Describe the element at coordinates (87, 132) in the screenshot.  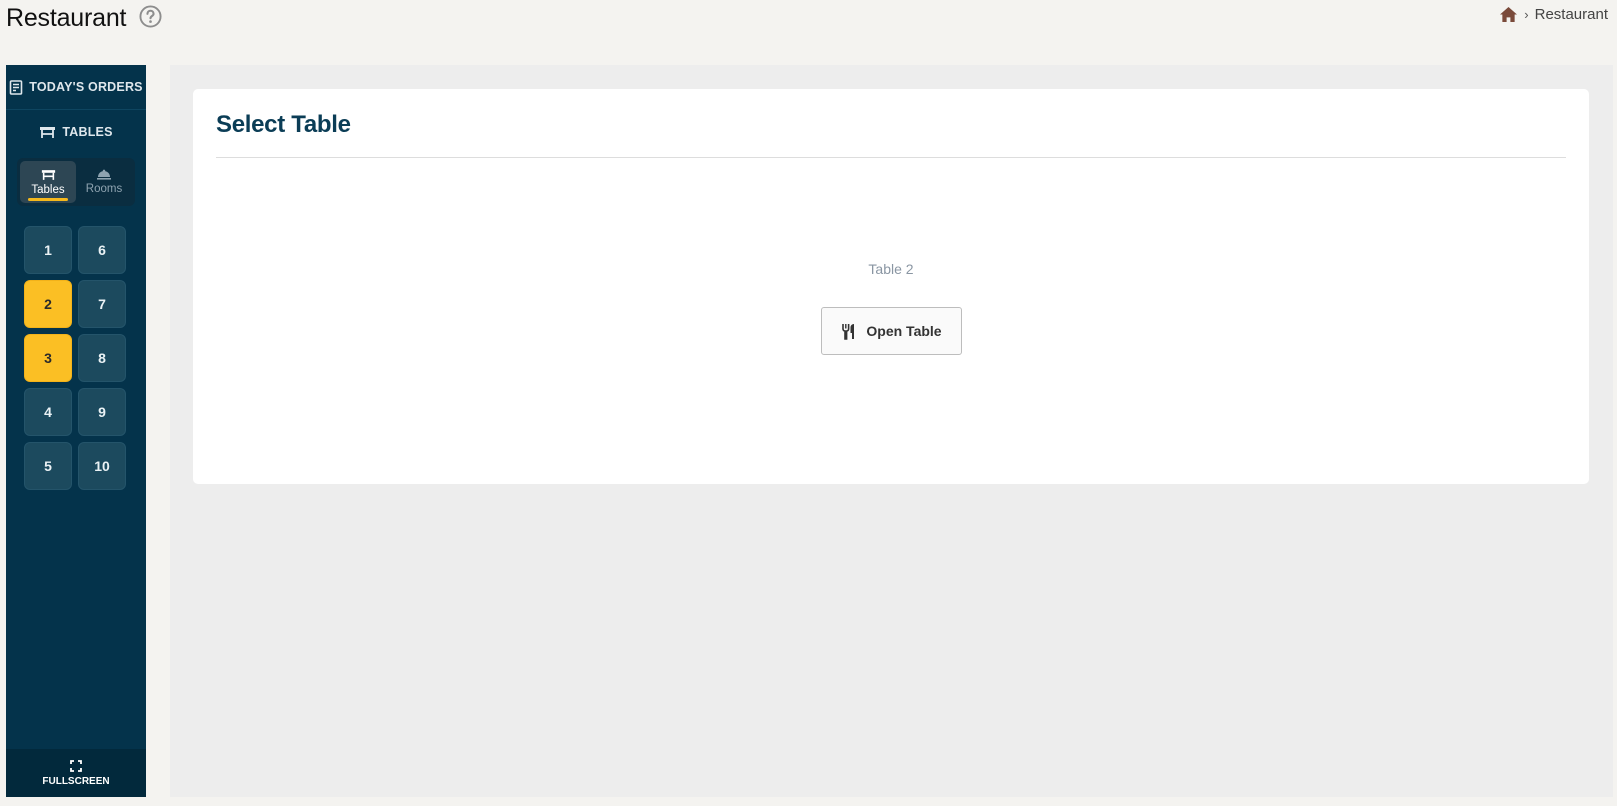
I see `tables-header-label: TABLES` at that location.